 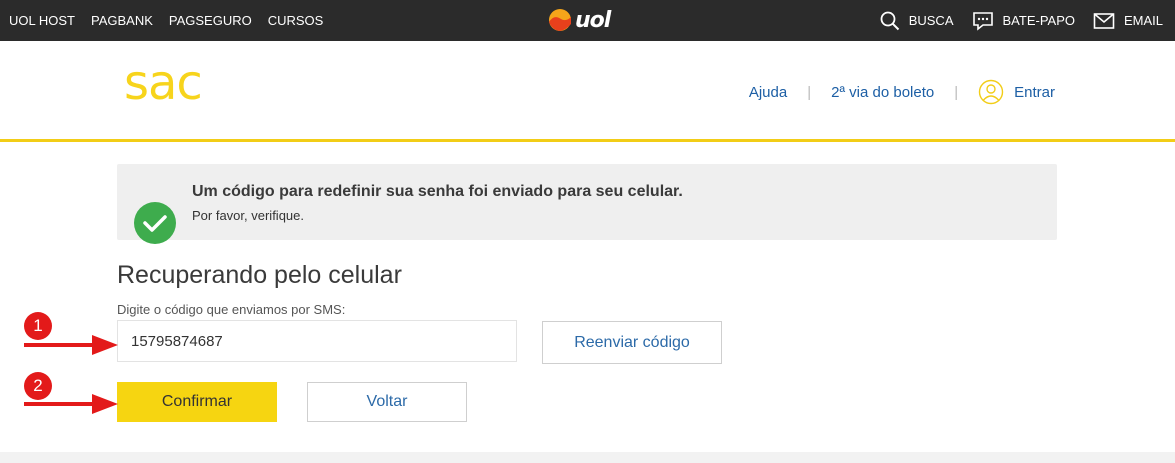 I want to click on search-label: BUSCA, so click(x=931, y=20).